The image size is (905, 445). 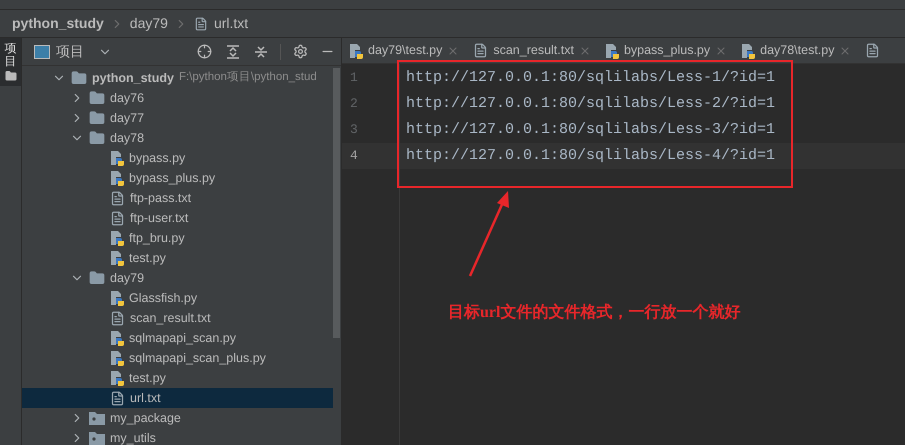 I want to click on tree-item: ftp-pass.txt, so click(x=177, y=198).